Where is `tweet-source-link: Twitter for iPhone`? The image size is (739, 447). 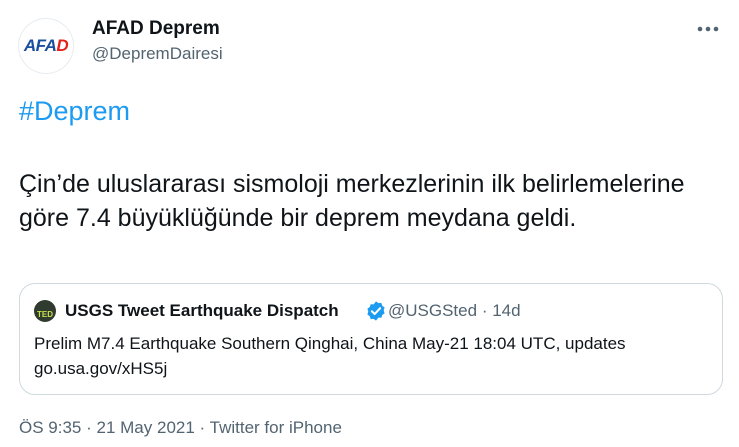 tweet-source-link: Twitter for iPhone is located at coordinates (276, 427).